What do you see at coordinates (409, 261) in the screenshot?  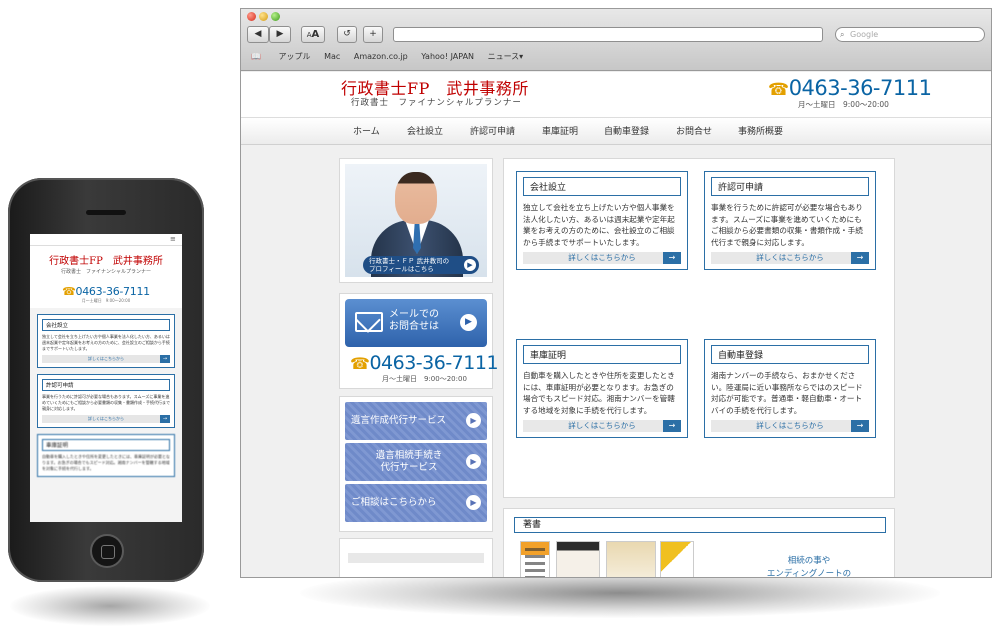 I see `profile-label-line1: 行政書士・ＦＰ 武井教司の` at bounding box center [409, 261].